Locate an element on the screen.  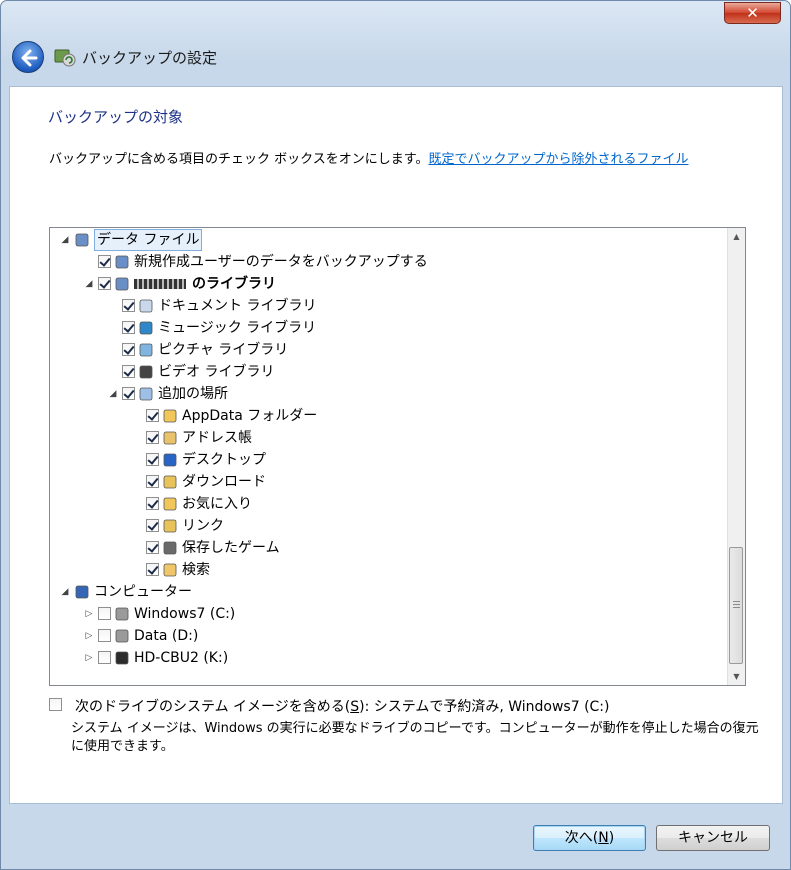
tree-item: ◢ のライブラリ is located at coordinates (385, 284).